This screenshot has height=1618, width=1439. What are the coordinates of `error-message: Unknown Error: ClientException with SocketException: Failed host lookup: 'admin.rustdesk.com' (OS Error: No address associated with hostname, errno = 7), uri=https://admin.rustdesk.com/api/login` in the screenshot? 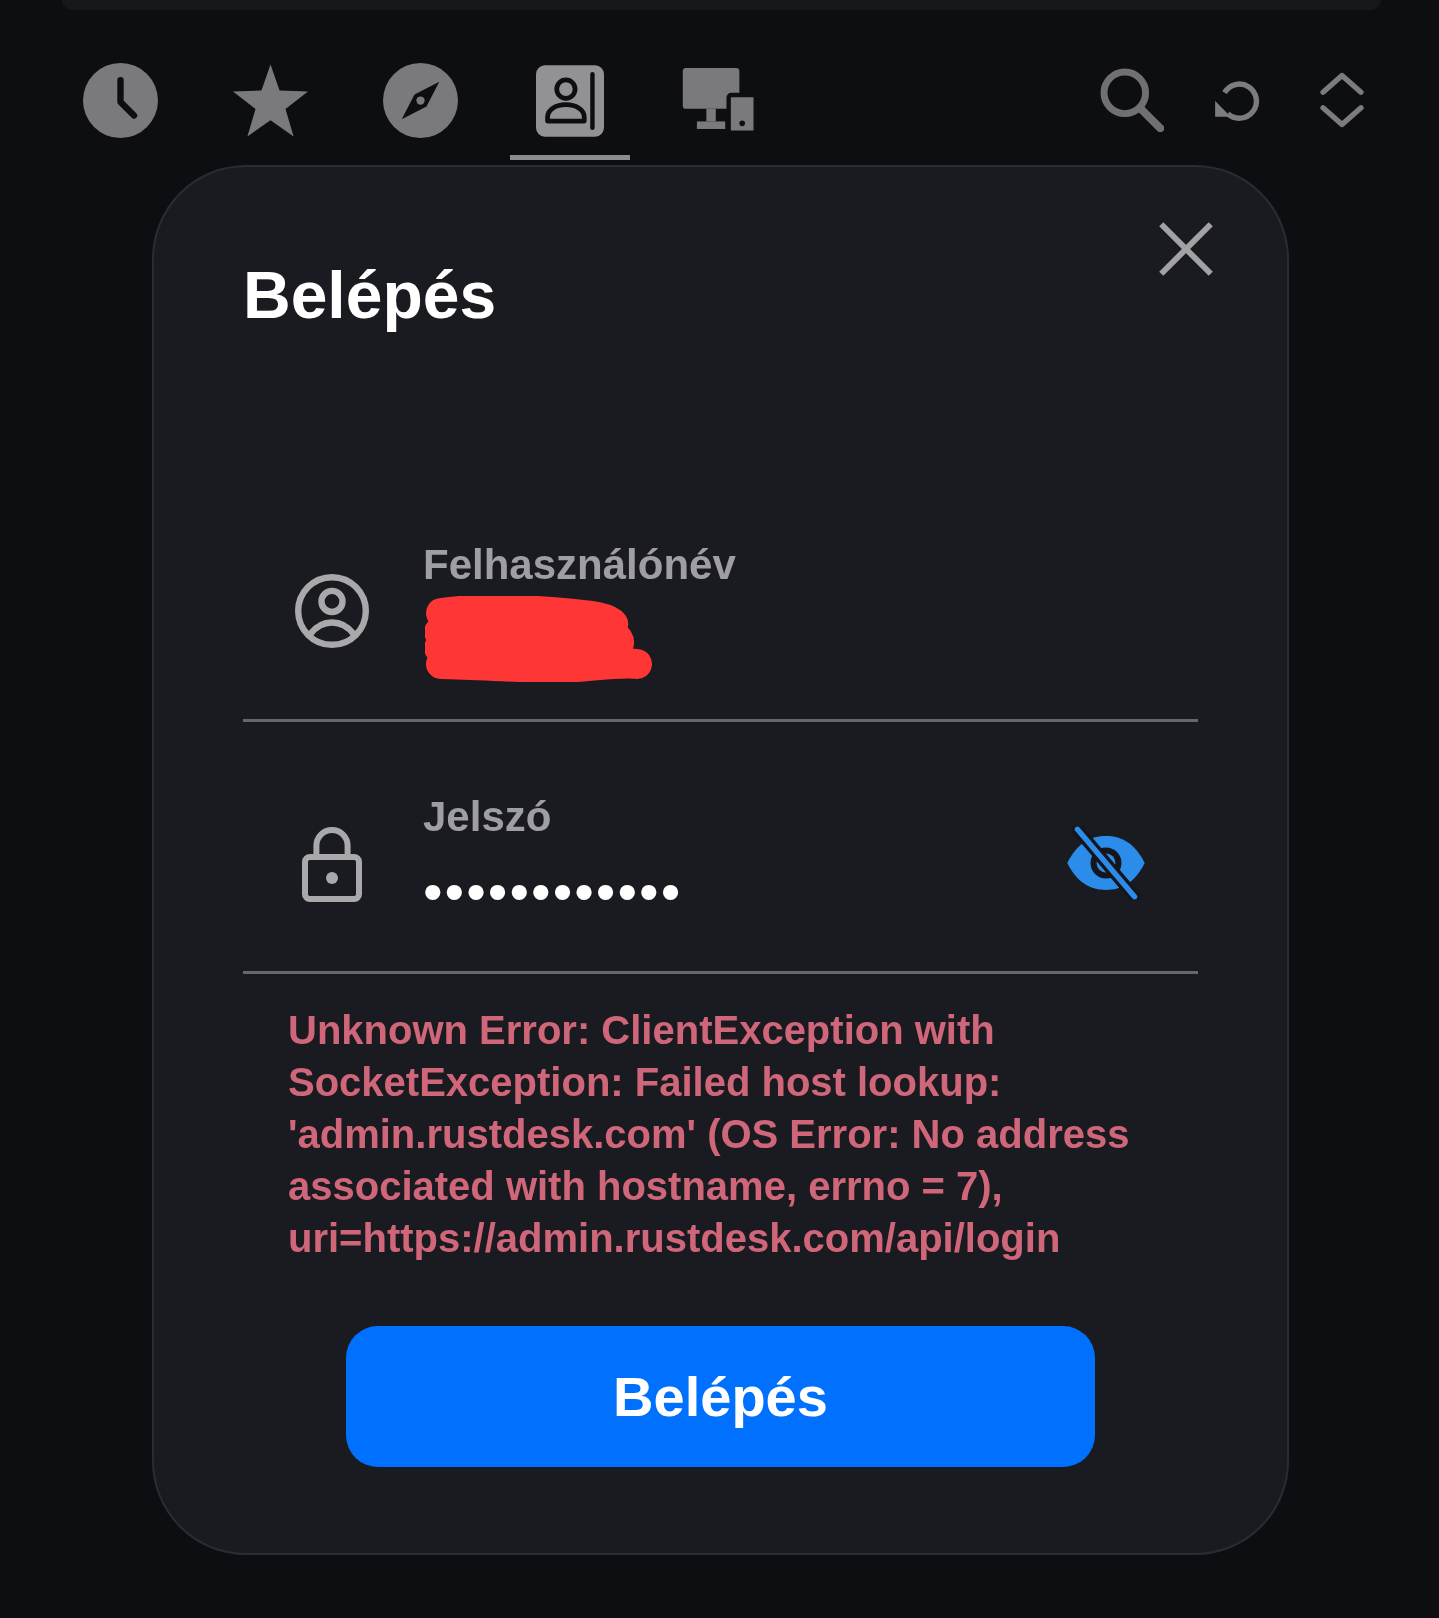 It's located at (709, 1134).